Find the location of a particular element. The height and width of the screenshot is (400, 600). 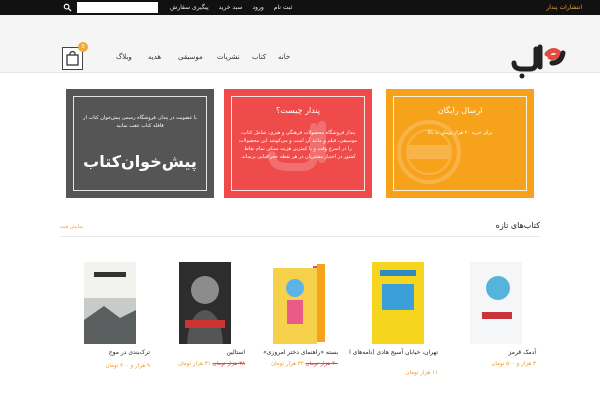

old-price: ۴۰ هزار تومان is located at coordinates (321, 364).